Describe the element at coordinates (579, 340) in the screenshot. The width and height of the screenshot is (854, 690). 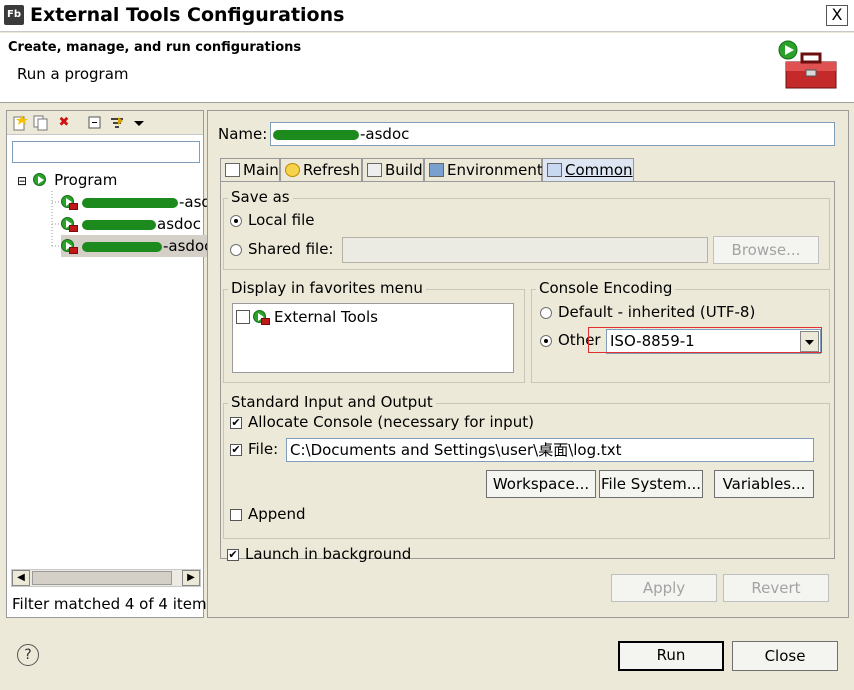
I see `other-encoding-label: Other` at that location.